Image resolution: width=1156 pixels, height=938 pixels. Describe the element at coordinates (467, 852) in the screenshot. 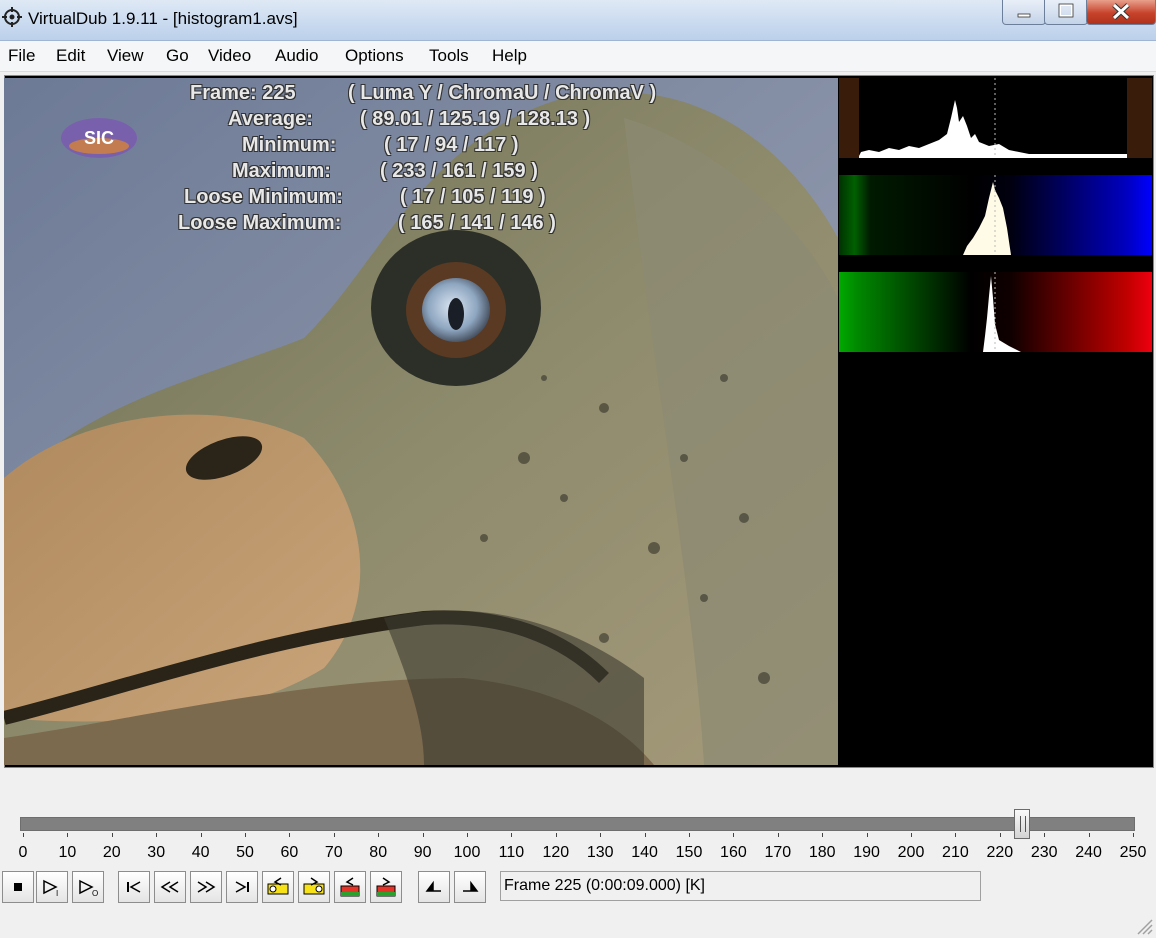

I see `timeline-tick-label: 100` at that location.